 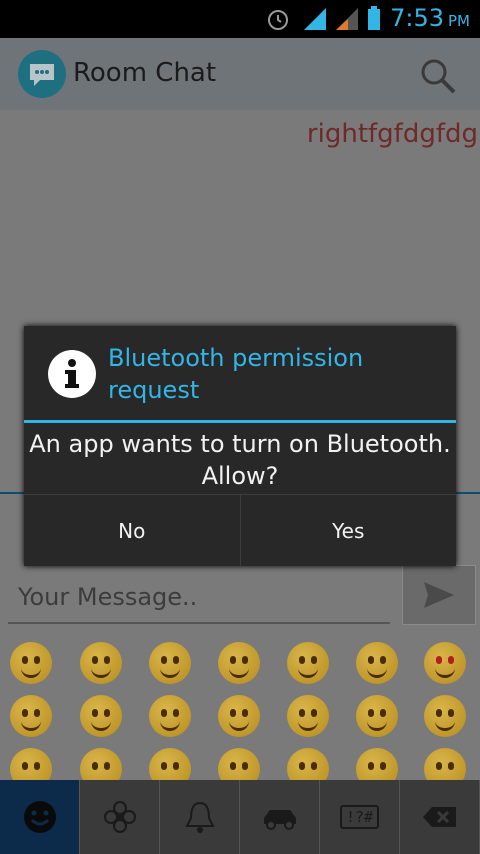 What do you see at coordinates (101, 716) in the screenshot?
I see `emoji-kissing-closed-eyes` at bounding box center [101, 716].